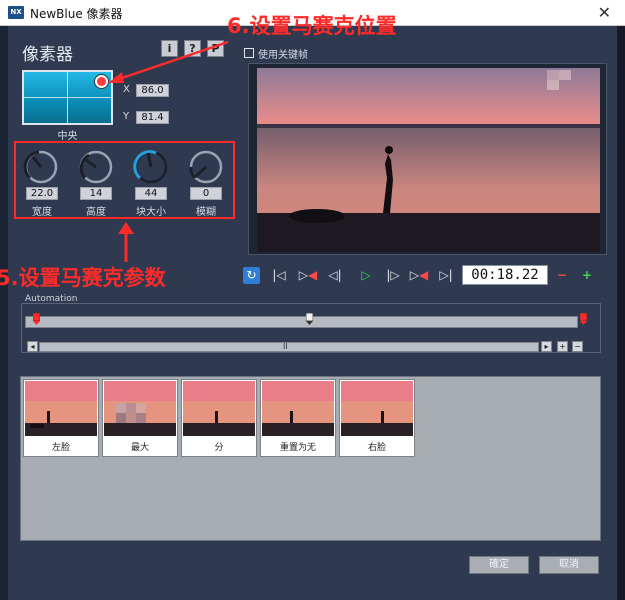 The width and height of the screenshot is (625, 600). What do you see at coordinates (151, 212) in the screenshot?
I see `block-size-label: 块大小` at bounding box center [151, 212].